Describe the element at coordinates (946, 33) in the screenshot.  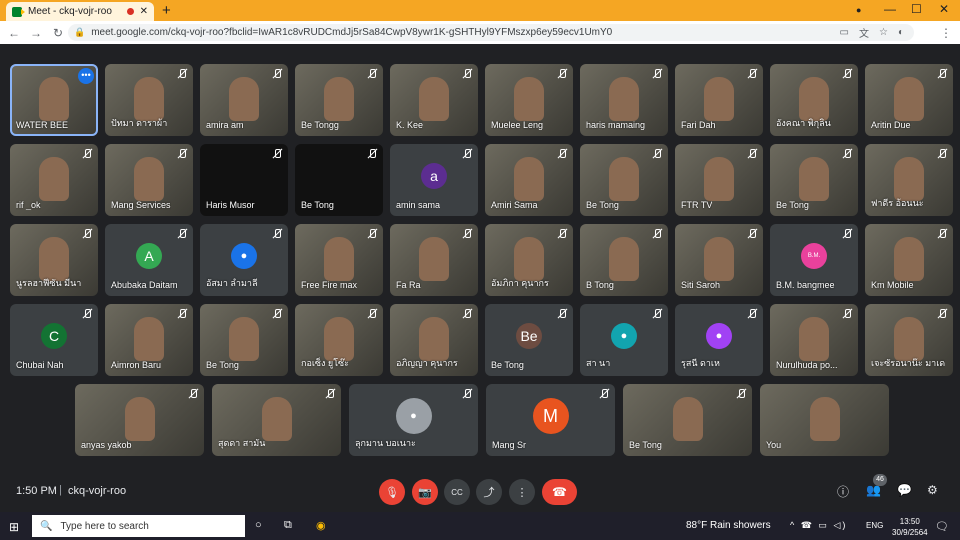
I see `browser-menu-icon: ⋮` at that location.